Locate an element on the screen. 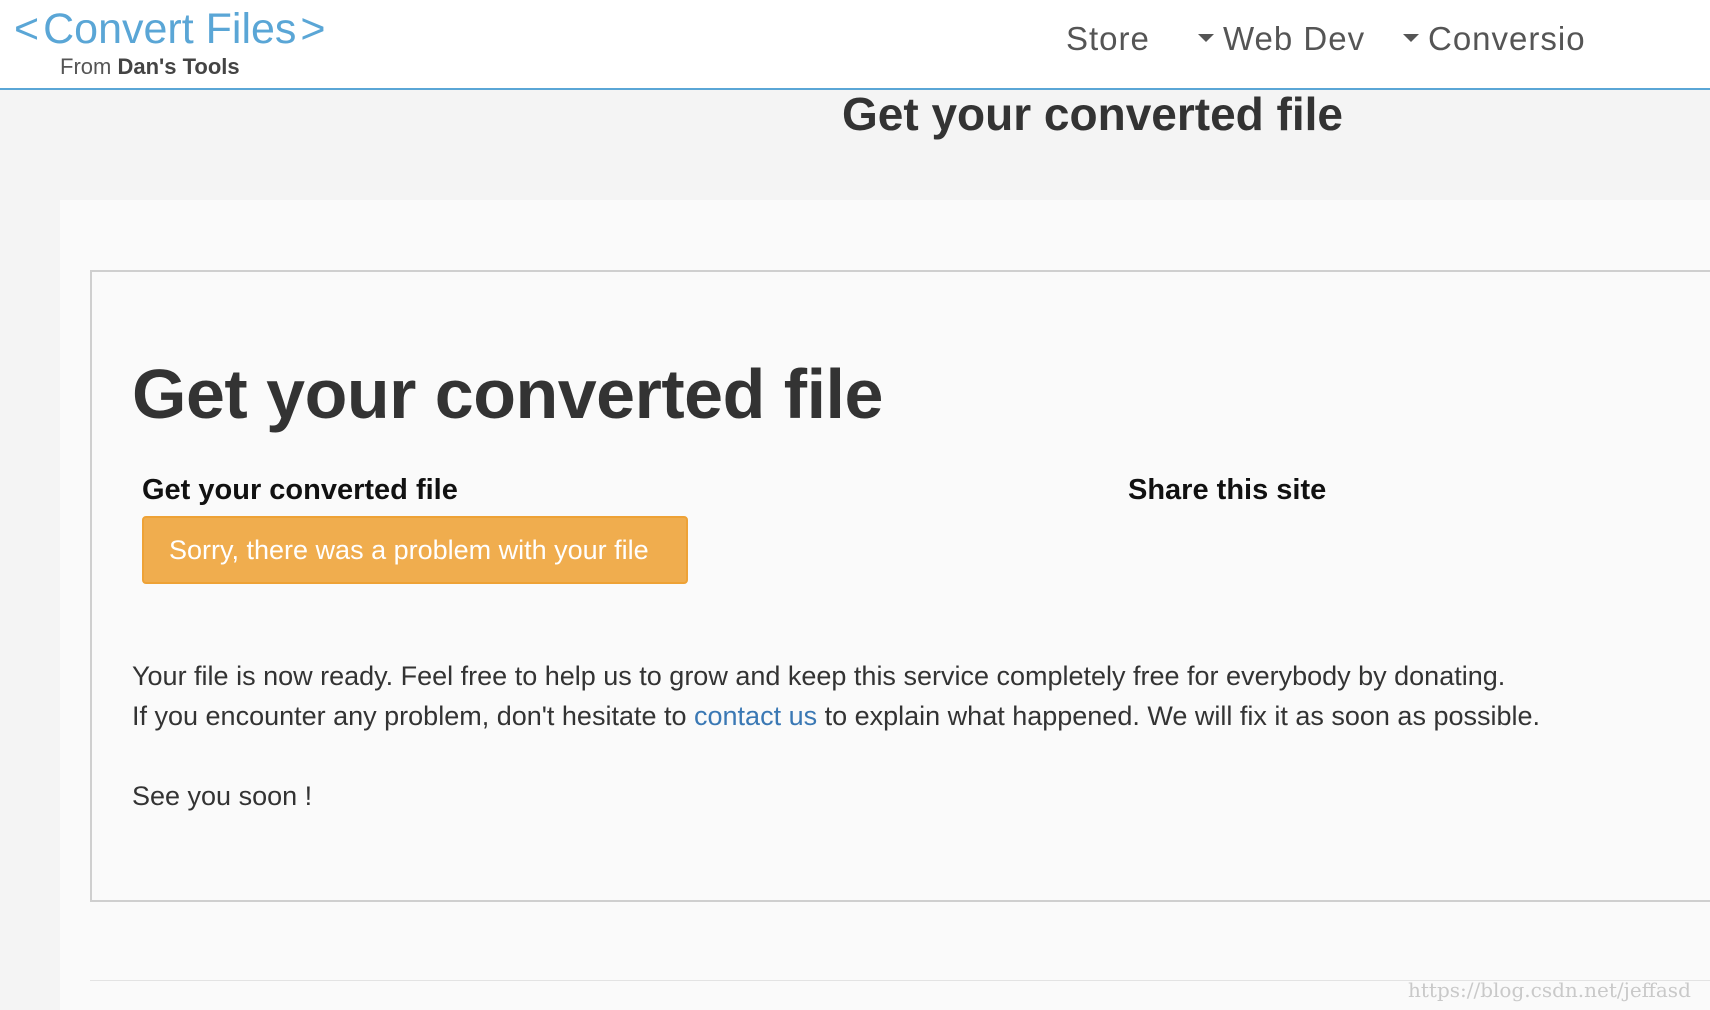  page-title: Get your converted file is located at coordinates (1093, 114).